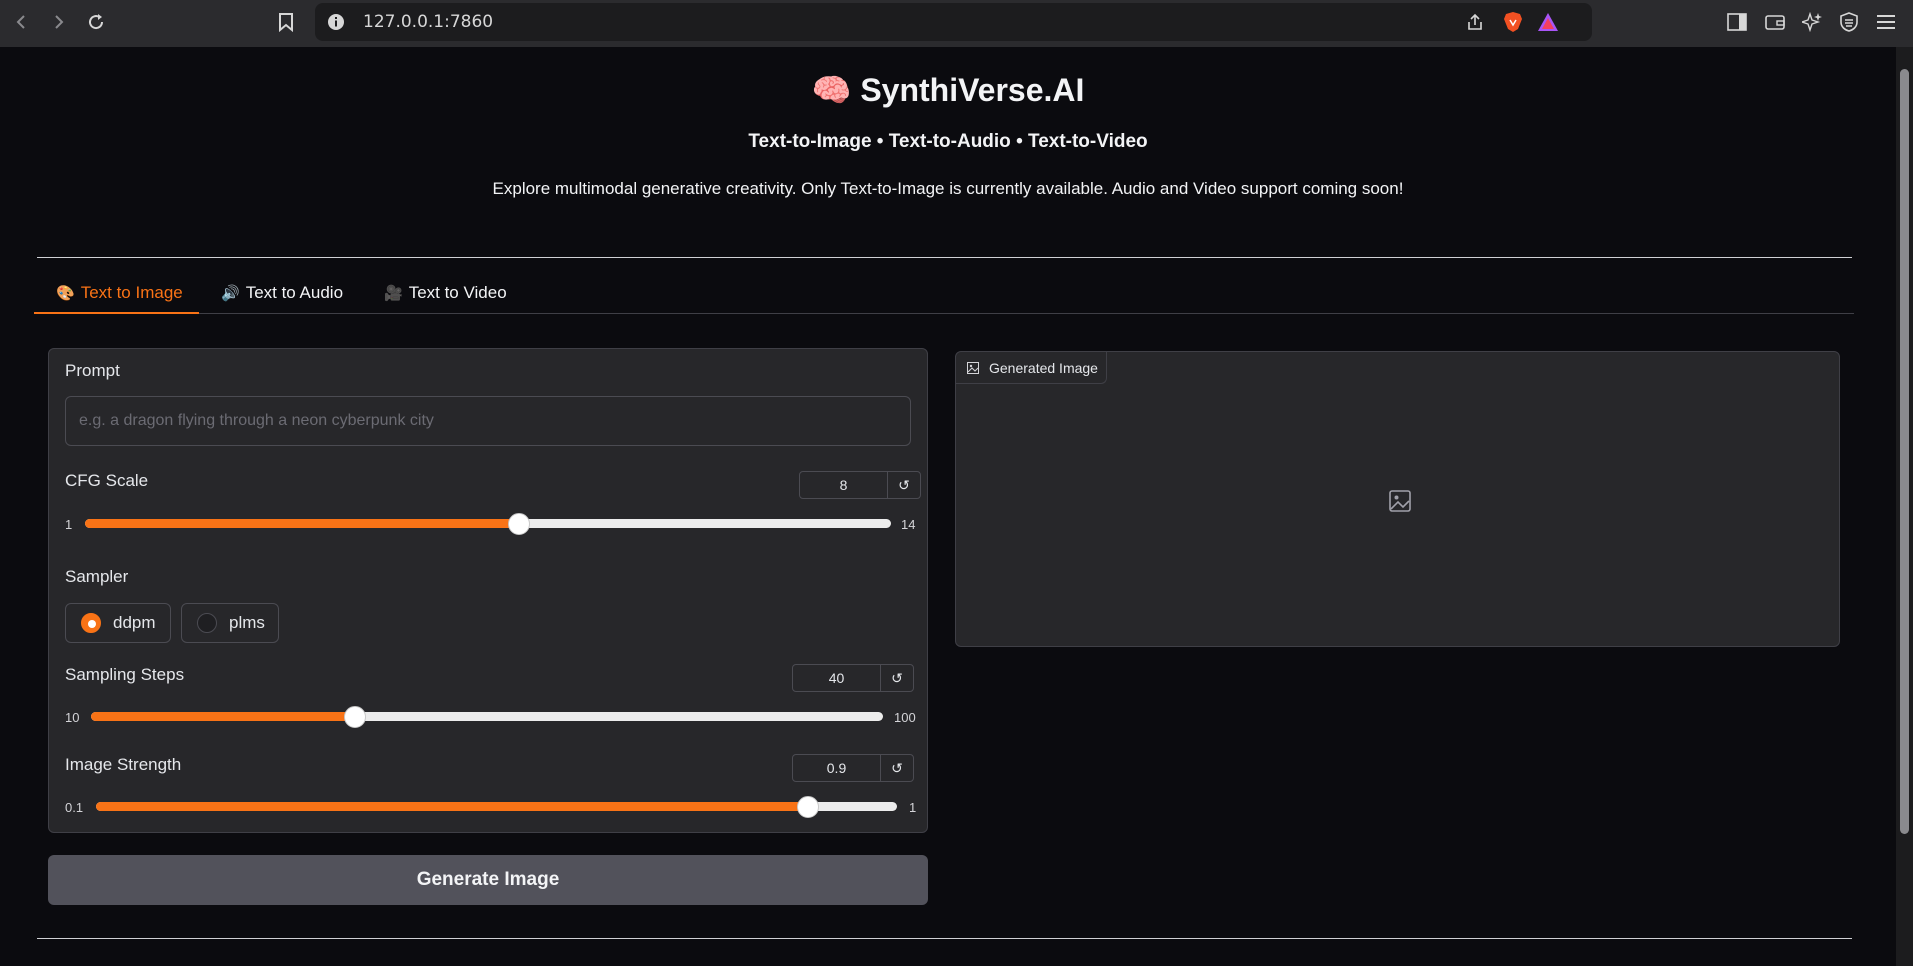  Describe the element at coordinates (74, 807) in the screenshot. I see `image-strength-min: 0.1` at that location.